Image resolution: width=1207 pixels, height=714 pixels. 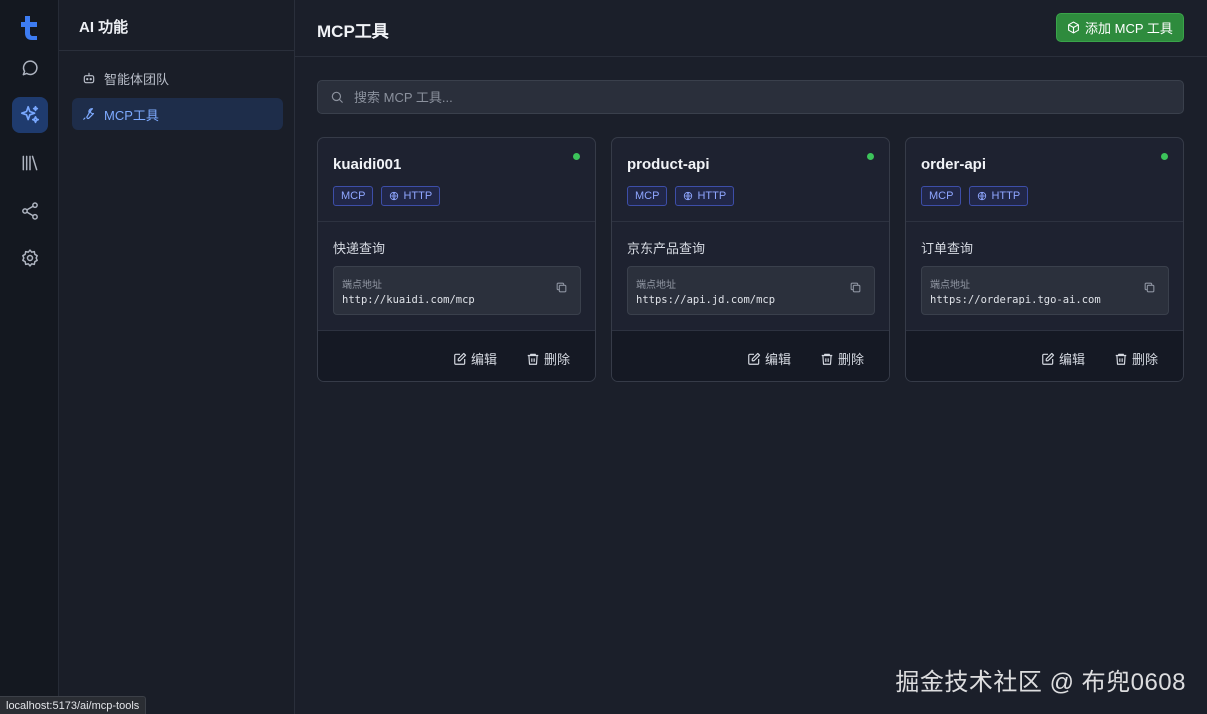 I want to click on tool-description: 京东产品查询, so click(x=666, y=248).